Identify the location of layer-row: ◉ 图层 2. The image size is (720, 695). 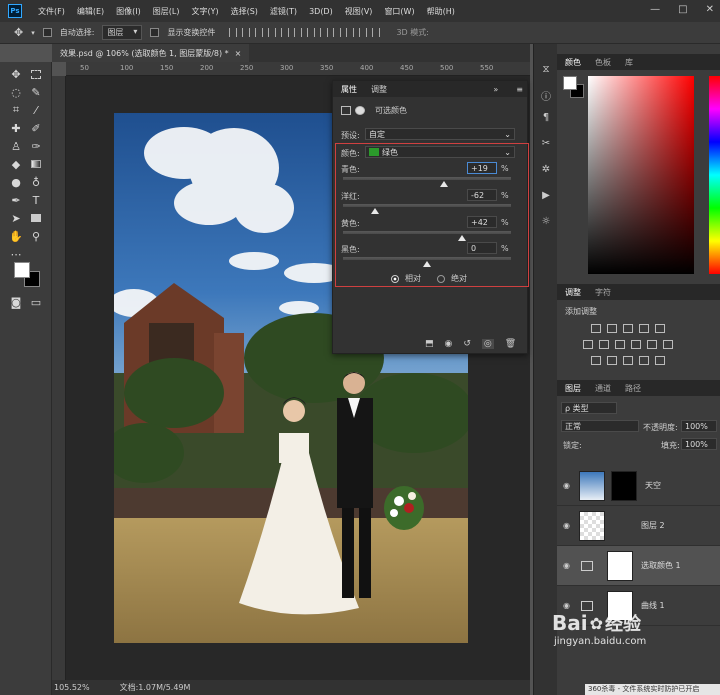
(638, 526).